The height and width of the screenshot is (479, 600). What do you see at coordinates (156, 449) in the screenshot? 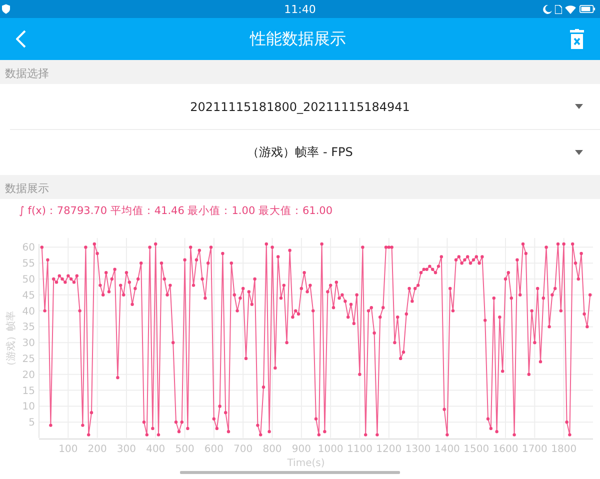
I see `x-tick-label: 400` at bounding box center [156, 449].